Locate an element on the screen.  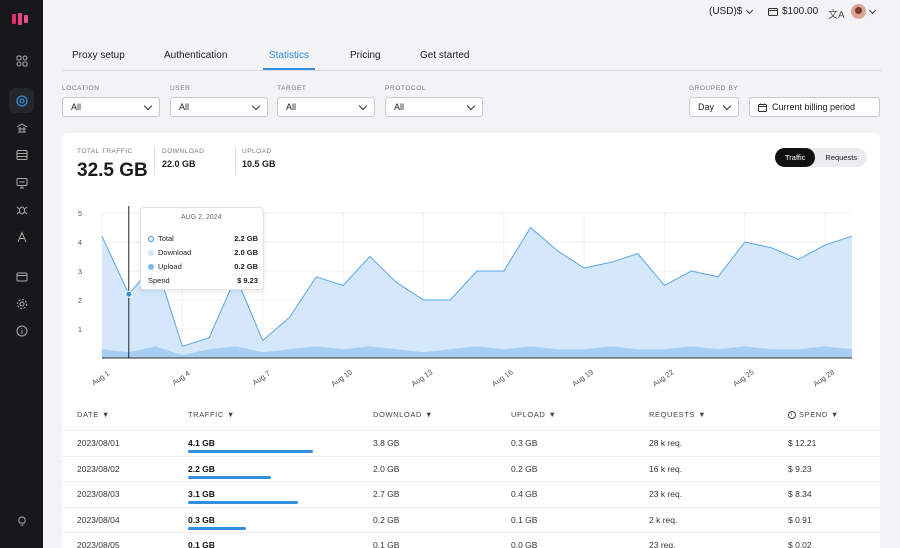
column-header-date: DATE ▼ is located at coordinates (93, 414).